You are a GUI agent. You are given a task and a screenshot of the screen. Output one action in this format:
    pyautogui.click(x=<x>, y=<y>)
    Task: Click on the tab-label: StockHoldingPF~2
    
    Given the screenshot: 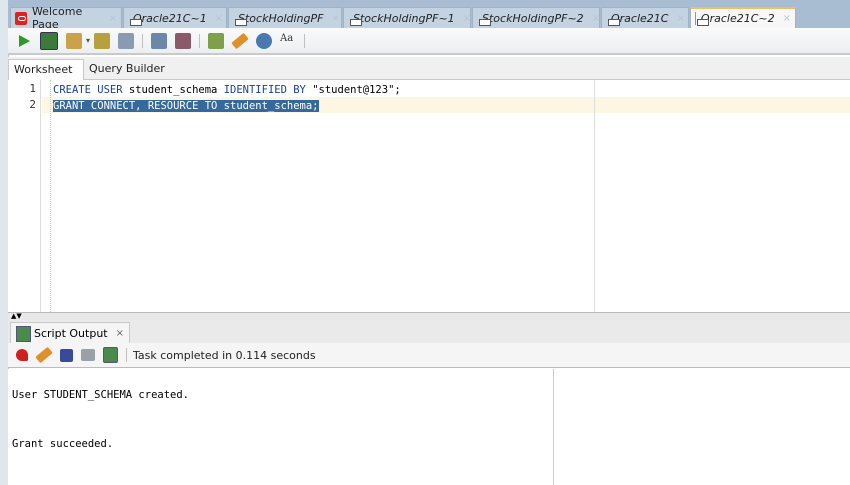 What is the action you would take?
    pyautogui.click(x=533, y=18)
    